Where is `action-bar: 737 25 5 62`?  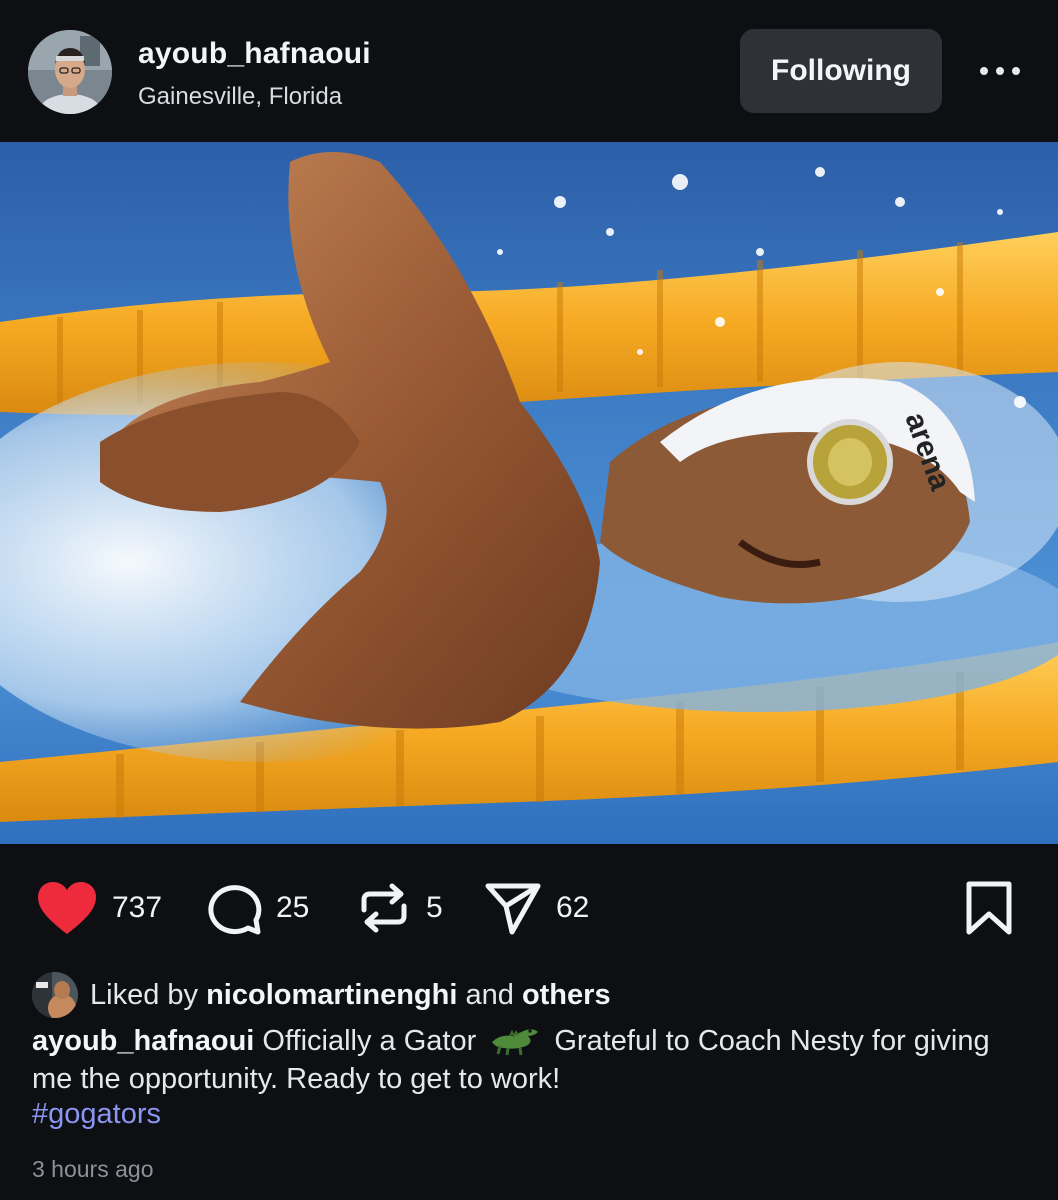
action-bar: 737 25 5 62 is located at coordinates (529, 904).